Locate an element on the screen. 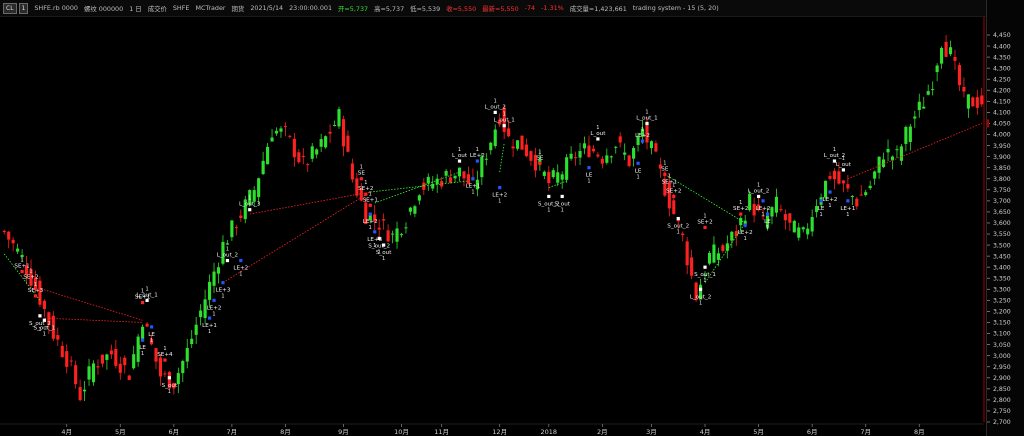  symbol-button: CL is located at coordinates (10, 8).